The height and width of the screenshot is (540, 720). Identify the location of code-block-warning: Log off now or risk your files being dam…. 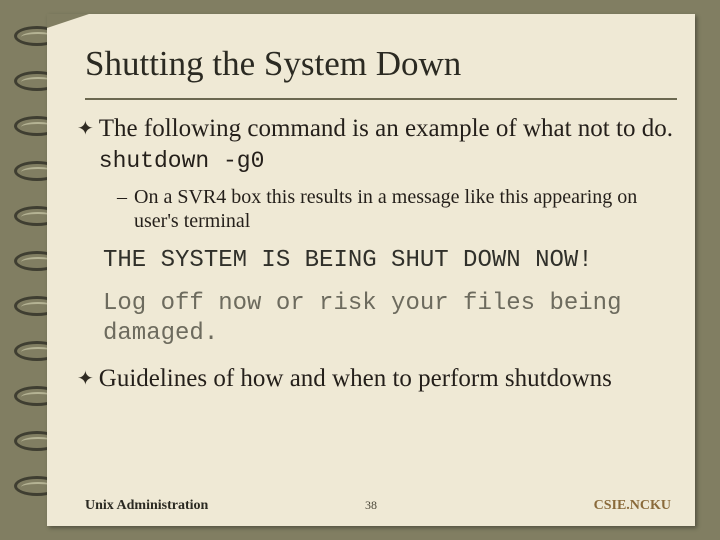
(369, 318).